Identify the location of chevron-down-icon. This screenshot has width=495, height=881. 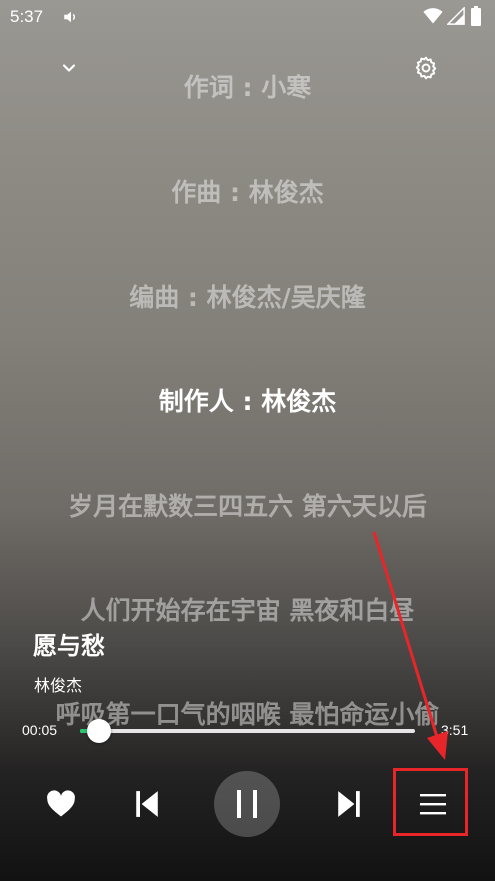
(69, 68).